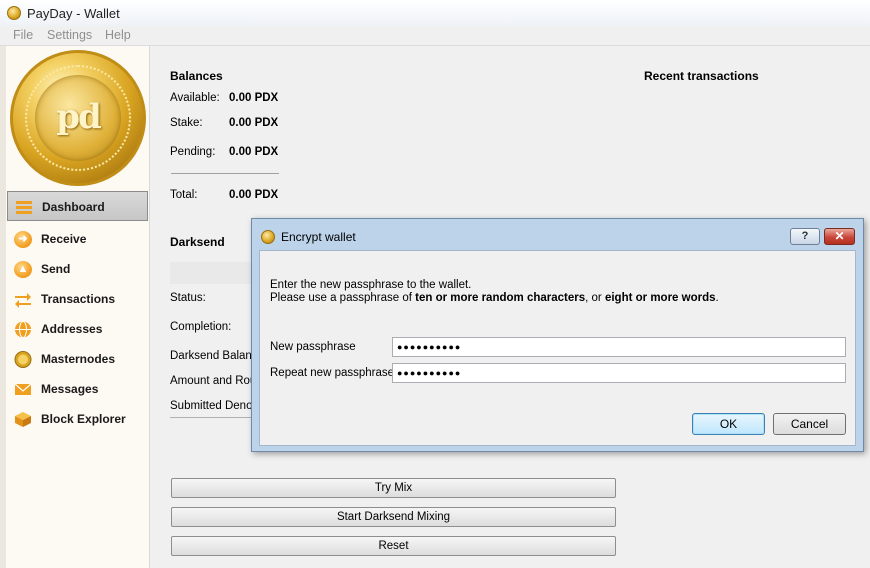 This screenshot has height=568, width=870. I want to click on available-label: Available:, so click(195, 98).